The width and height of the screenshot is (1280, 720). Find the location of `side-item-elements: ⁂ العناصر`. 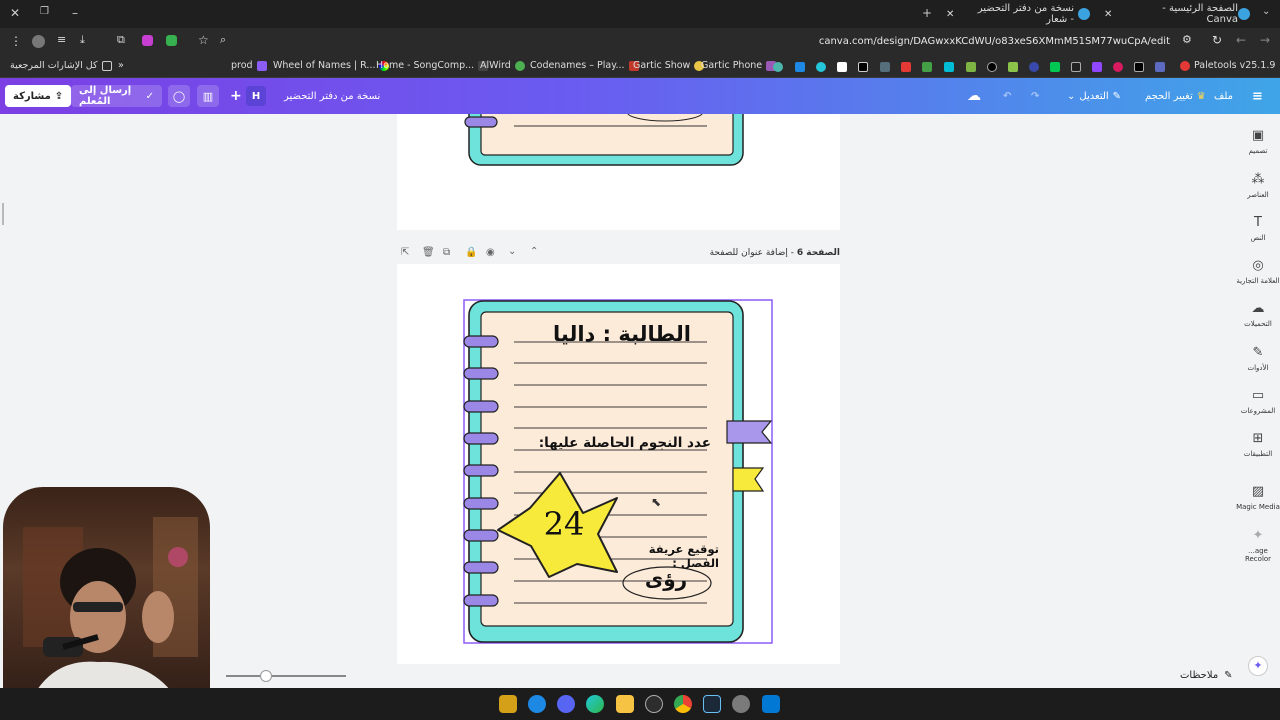

side-item-elements: ⁂ العناصر is located at coordinates (1258, 185).